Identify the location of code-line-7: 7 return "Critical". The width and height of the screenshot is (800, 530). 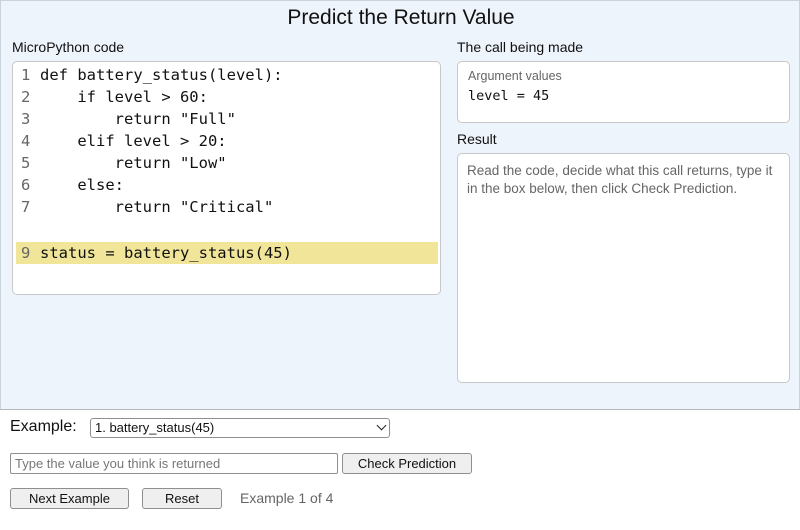
(227, 207).